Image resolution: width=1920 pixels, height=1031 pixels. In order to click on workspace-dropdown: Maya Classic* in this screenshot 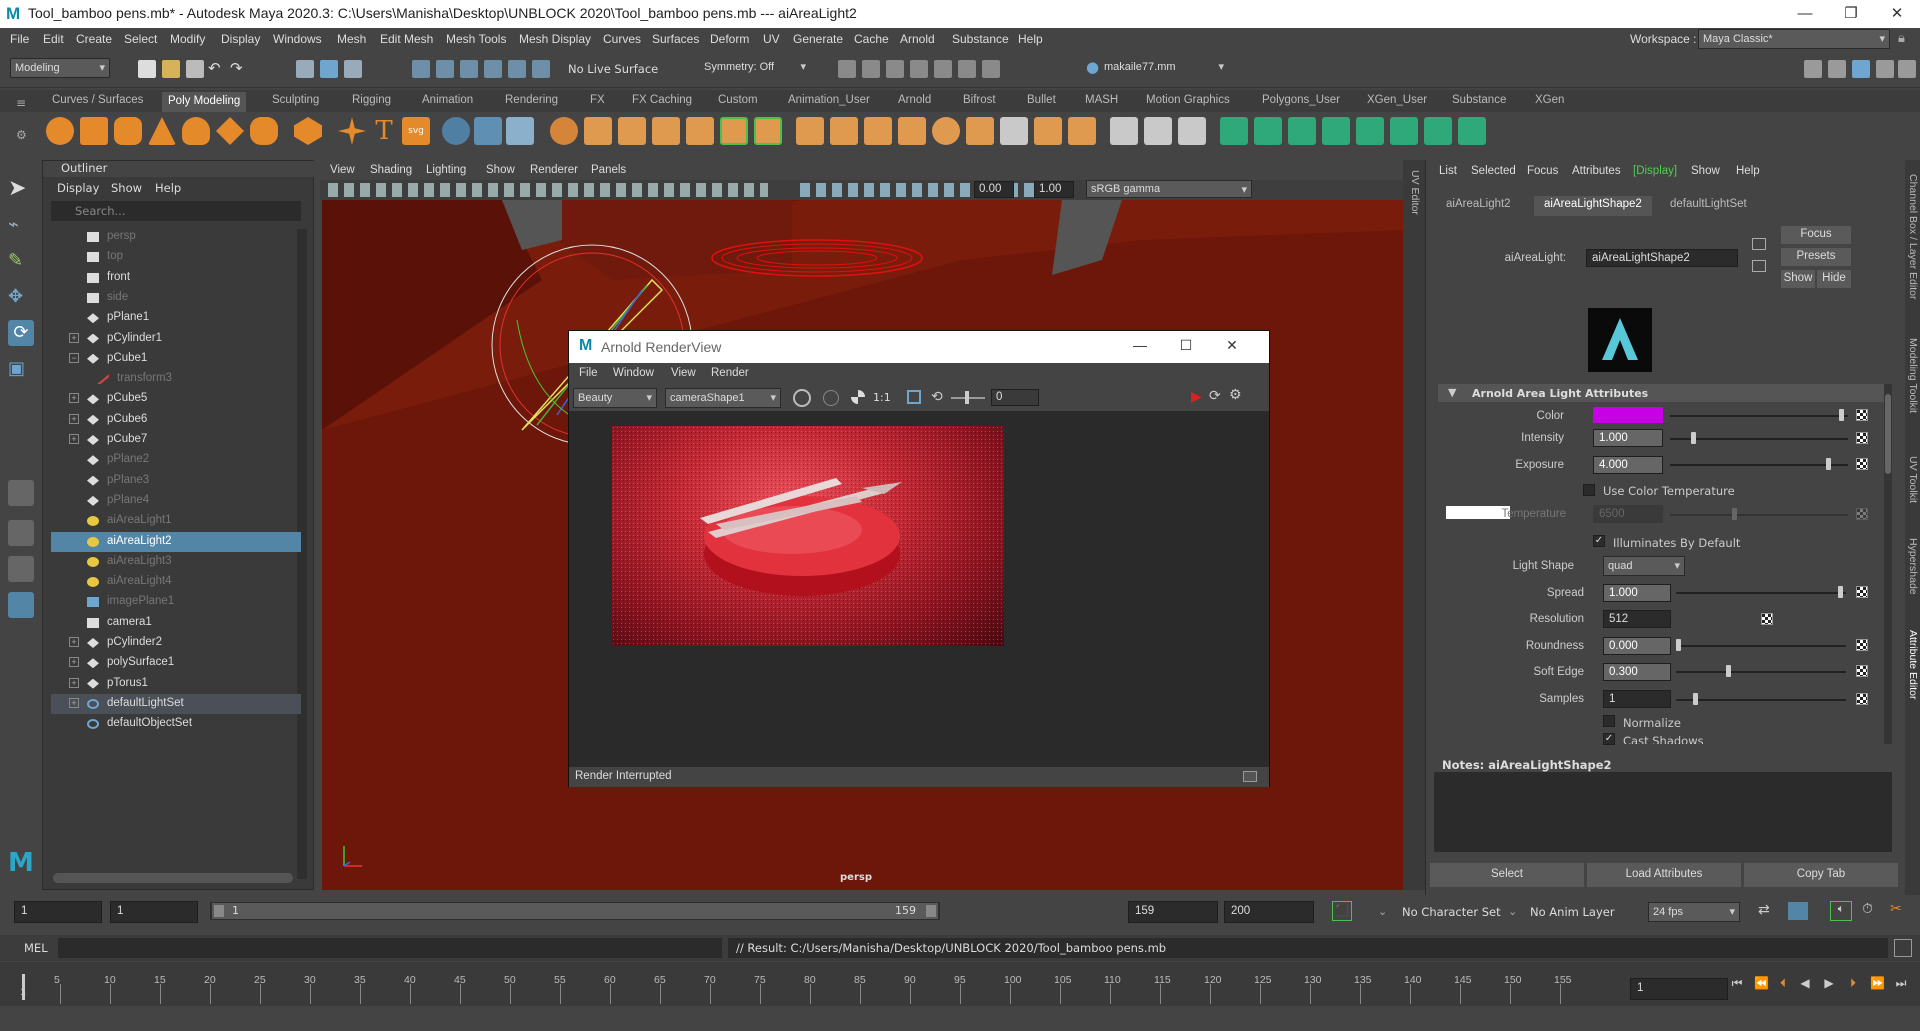, I will do `click(1794, 39)`.